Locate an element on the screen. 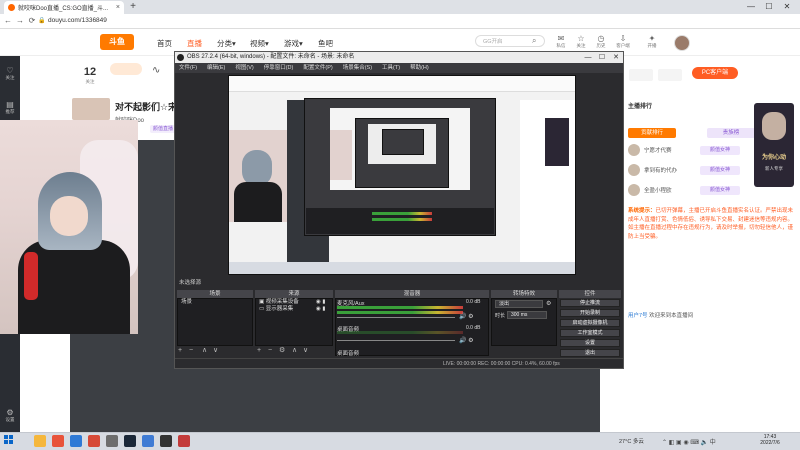 The height and width of the screenshot is (450, 800). scene-add-button: + is located at coordinates (180, 351).